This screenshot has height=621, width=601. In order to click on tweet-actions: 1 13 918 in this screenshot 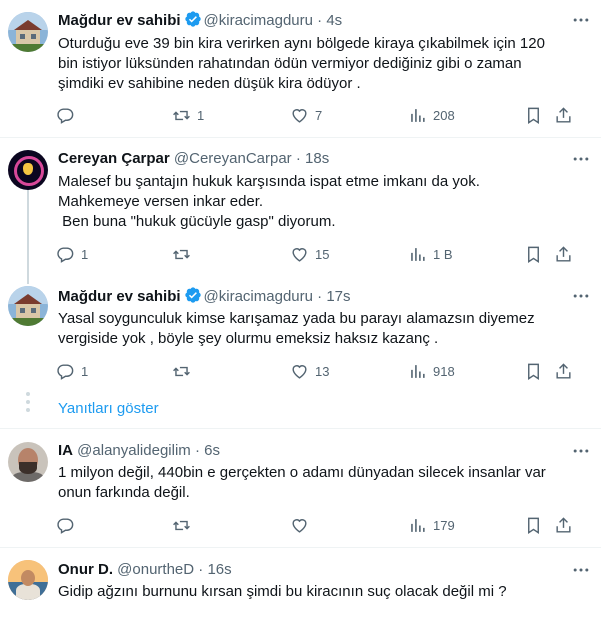, I will do `click(322, 371)`.